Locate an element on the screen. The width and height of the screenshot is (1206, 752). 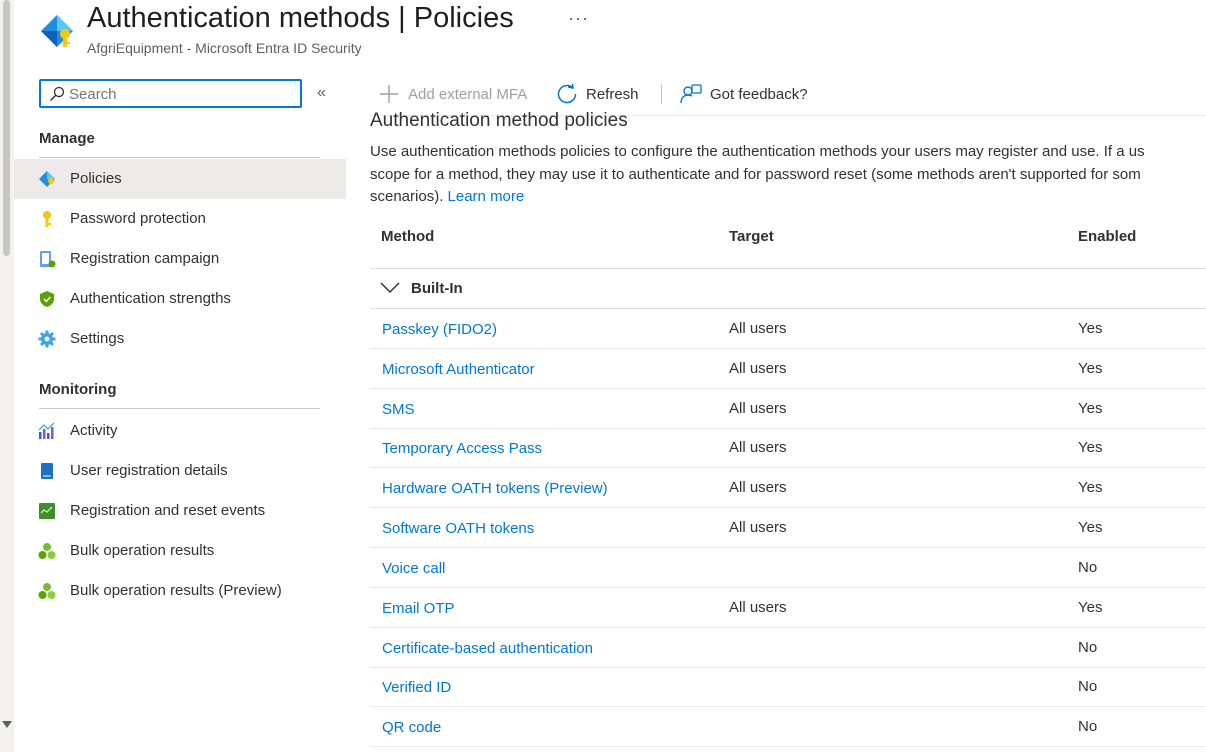
key-icon is located at coordinates (47, 219).